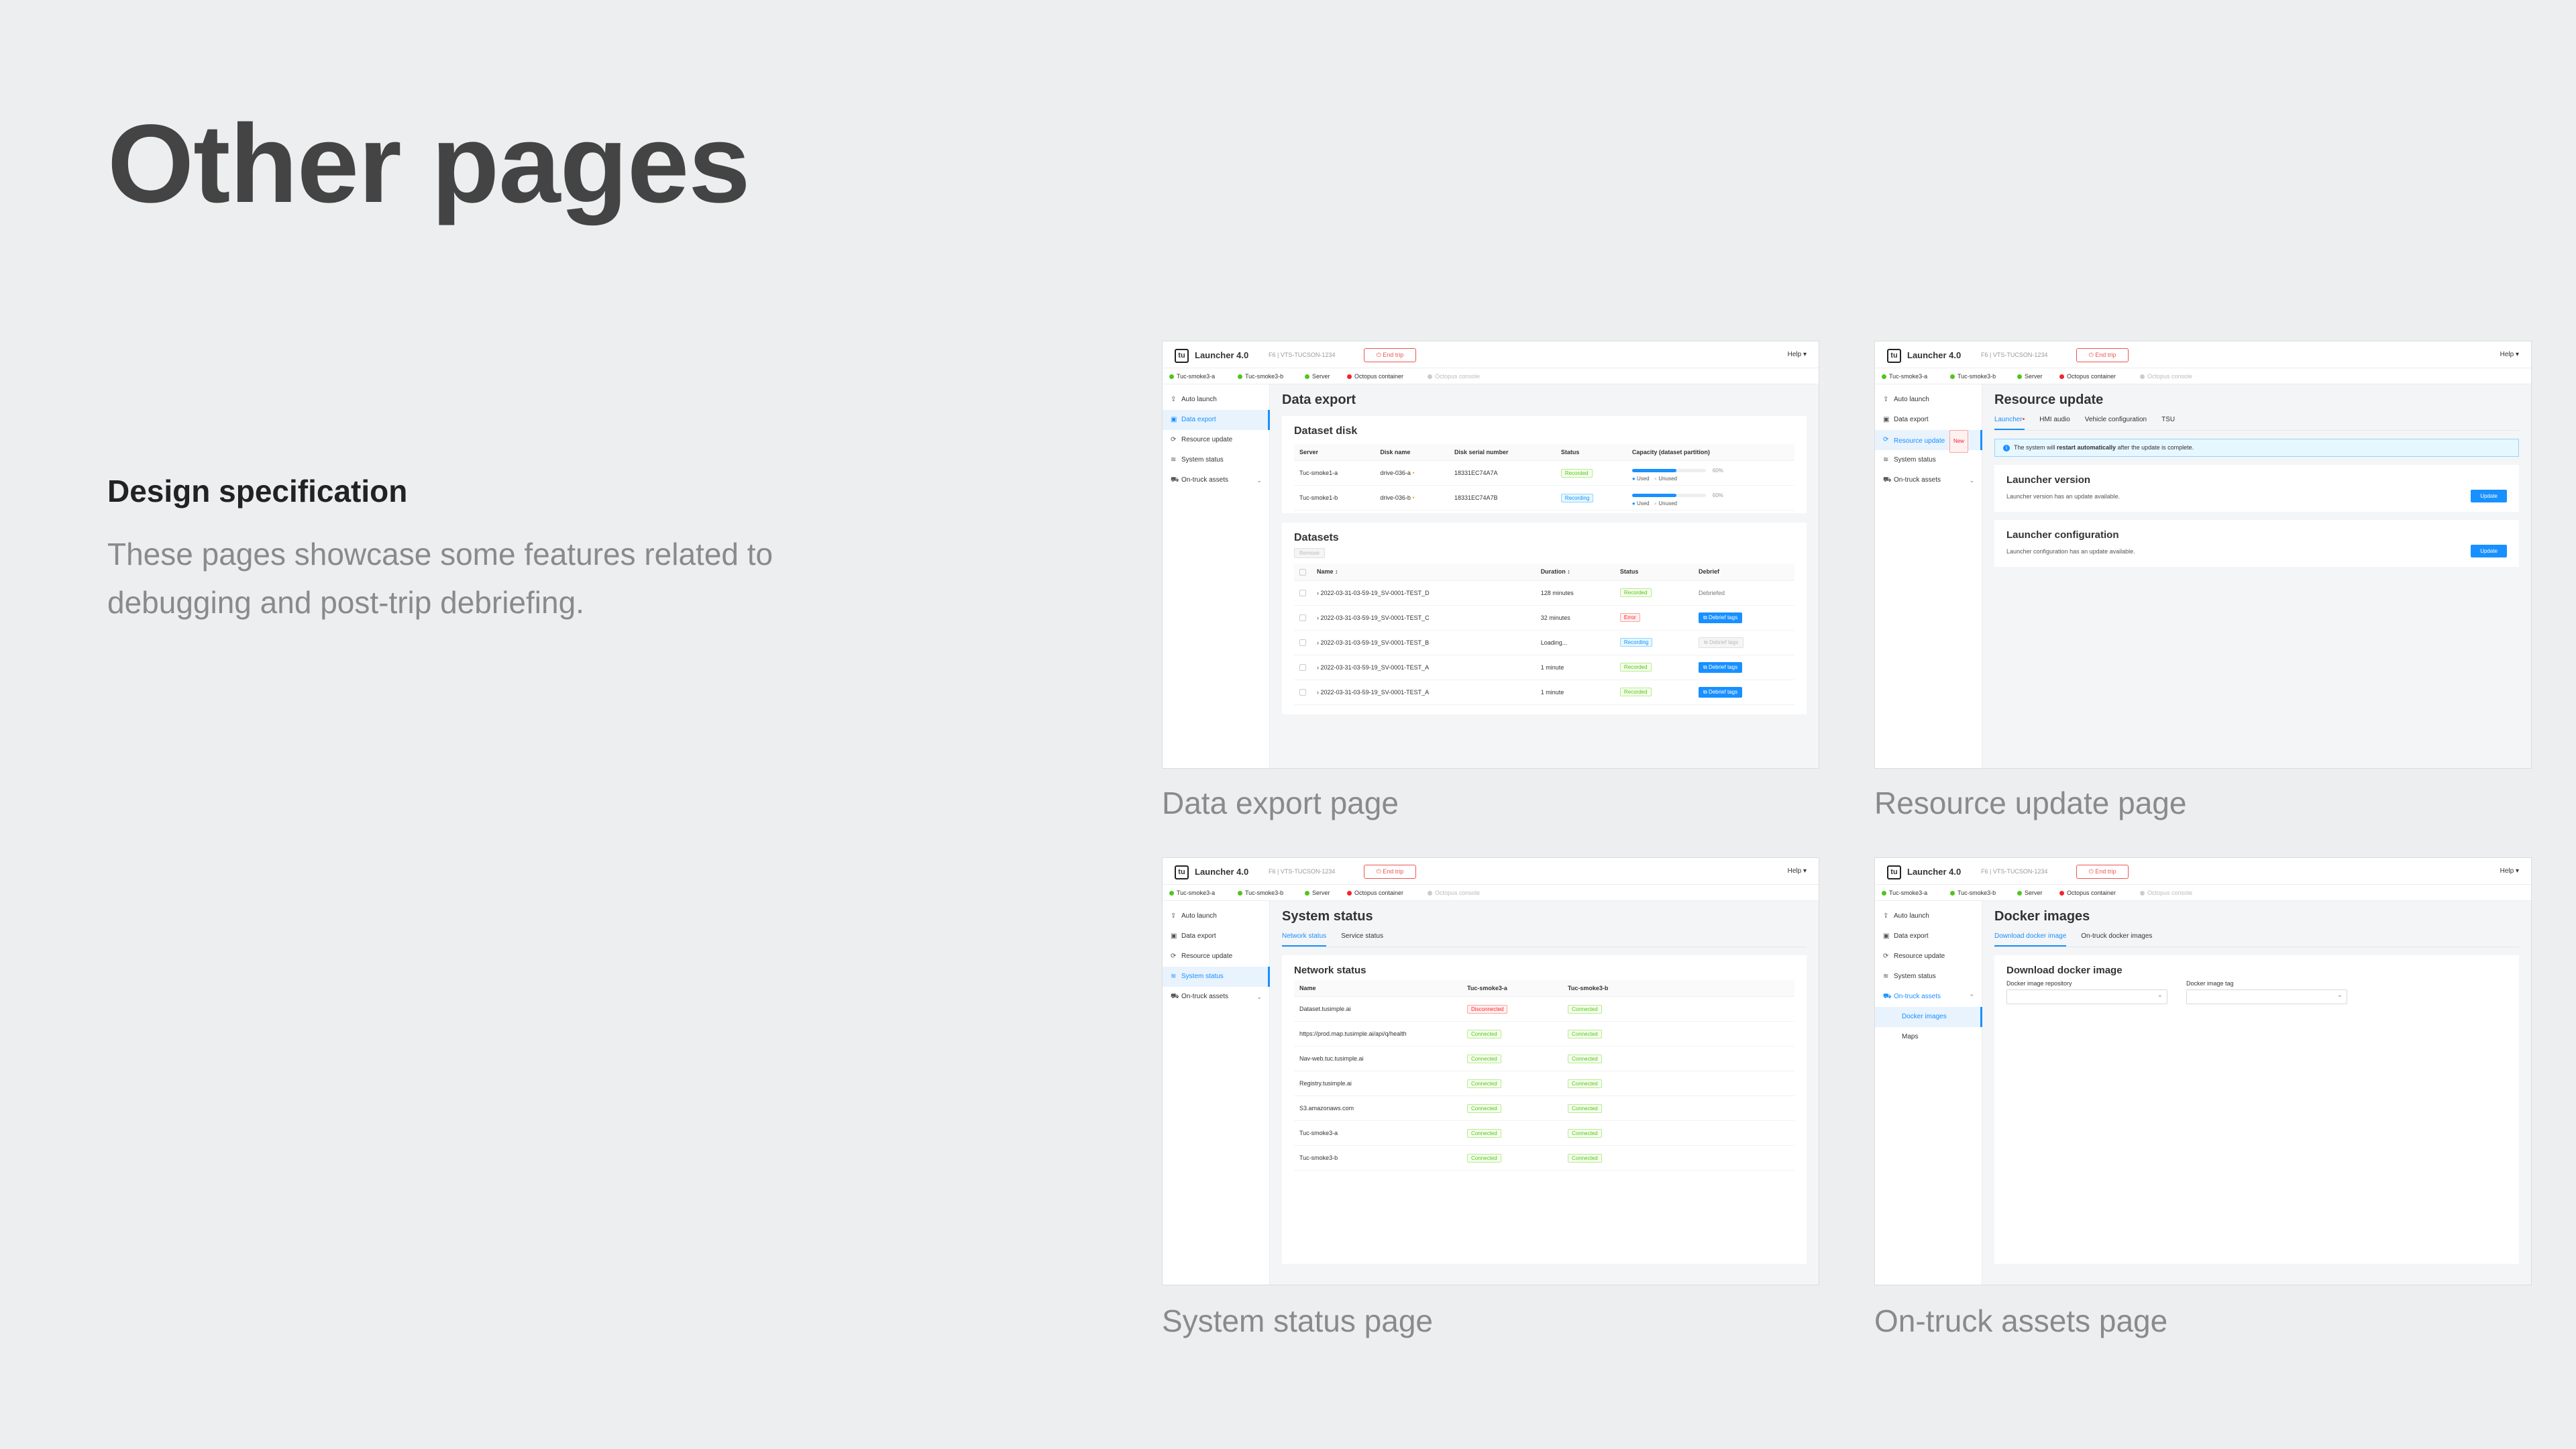 This screenshot has height=1449, width=2576. I want to click on table-row: S3.amazonaws.com Connected Connected, so click(1544, 1108).